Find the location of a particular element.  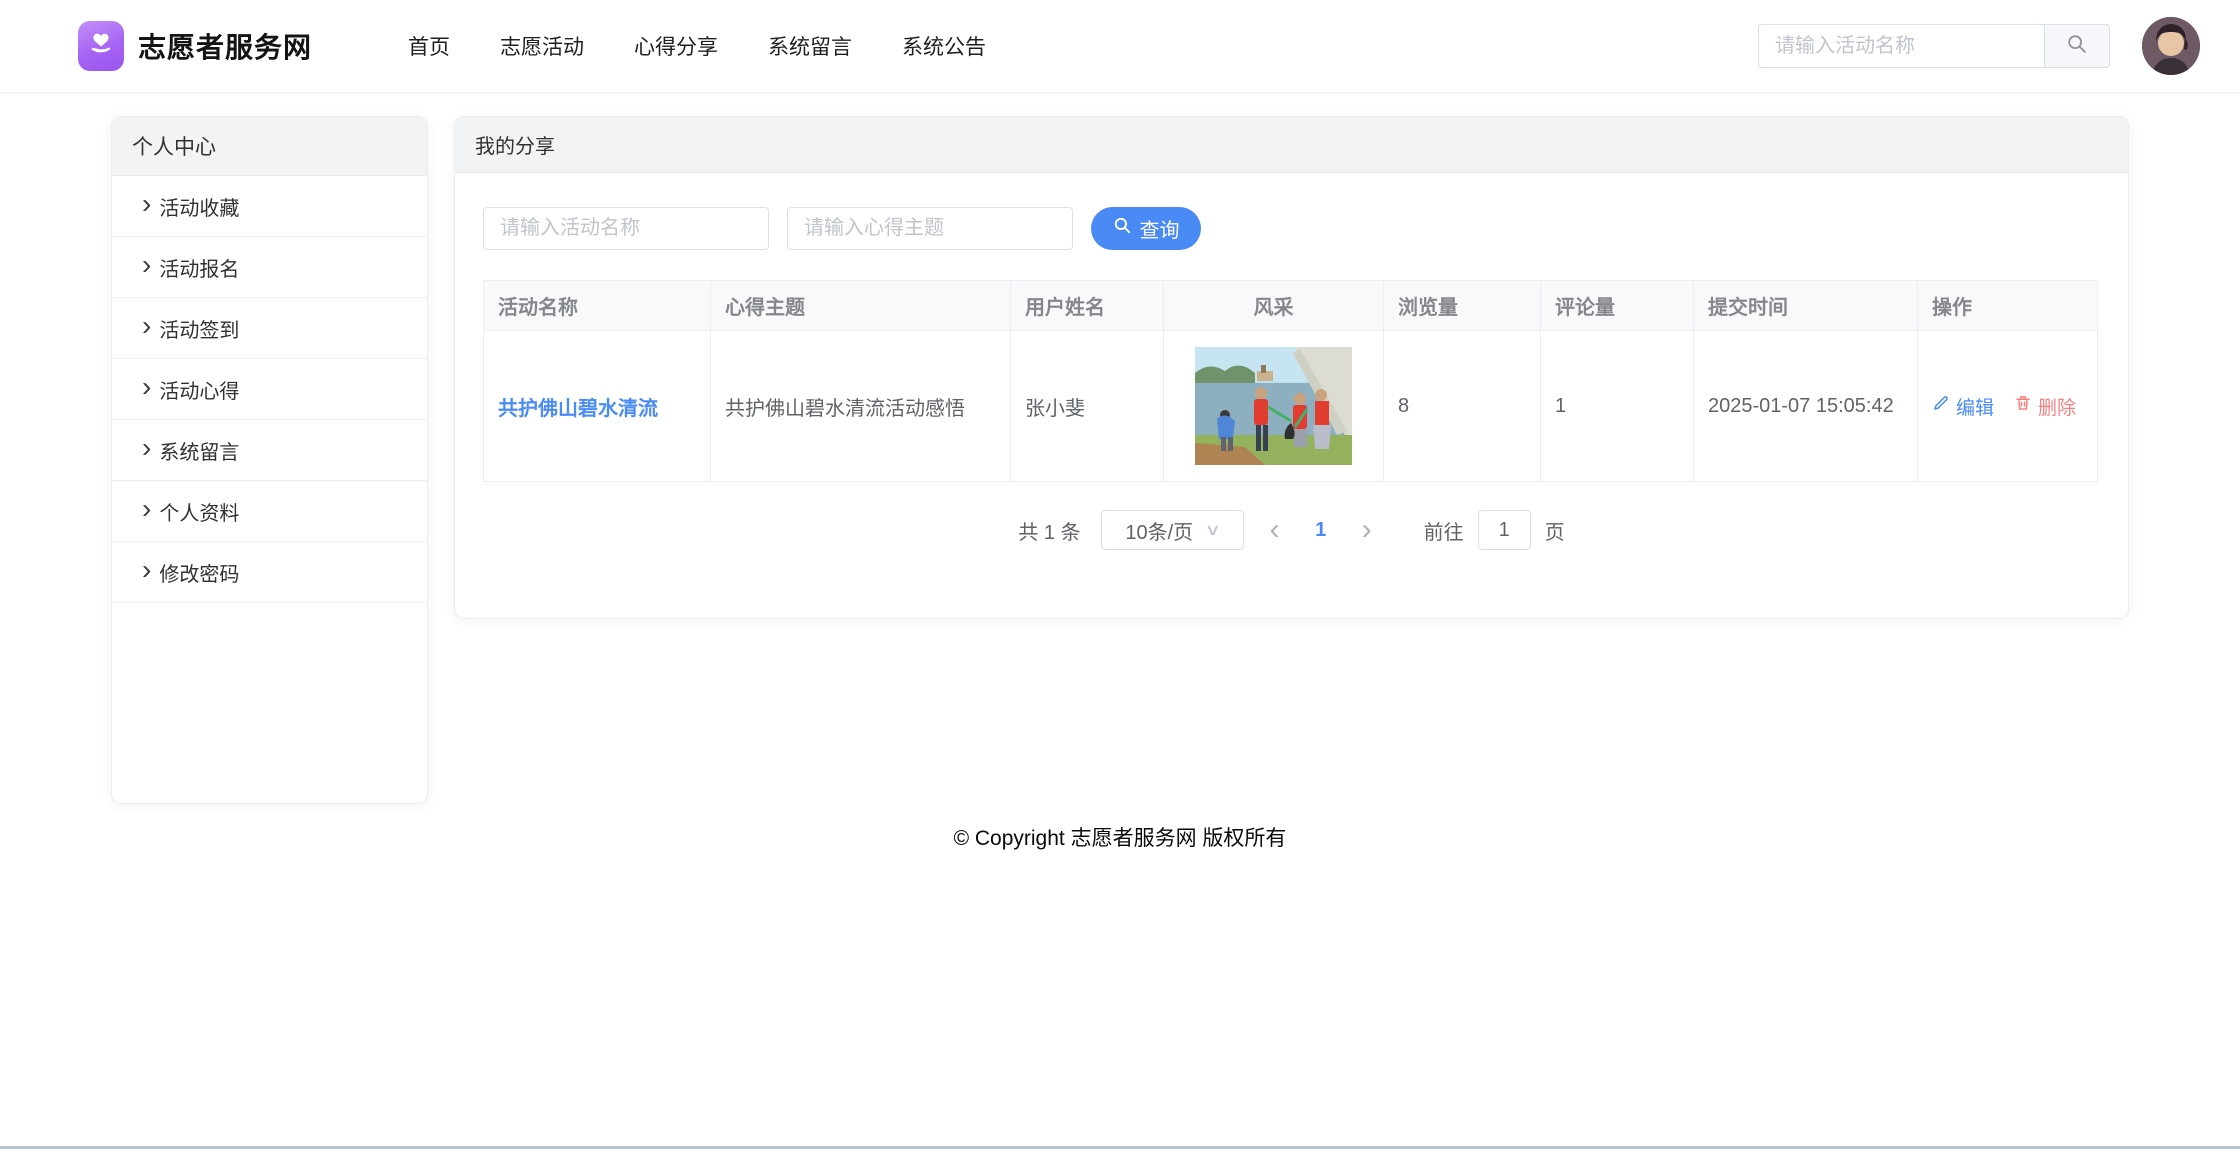

trash-icon is located at coordinates (2023, 406).